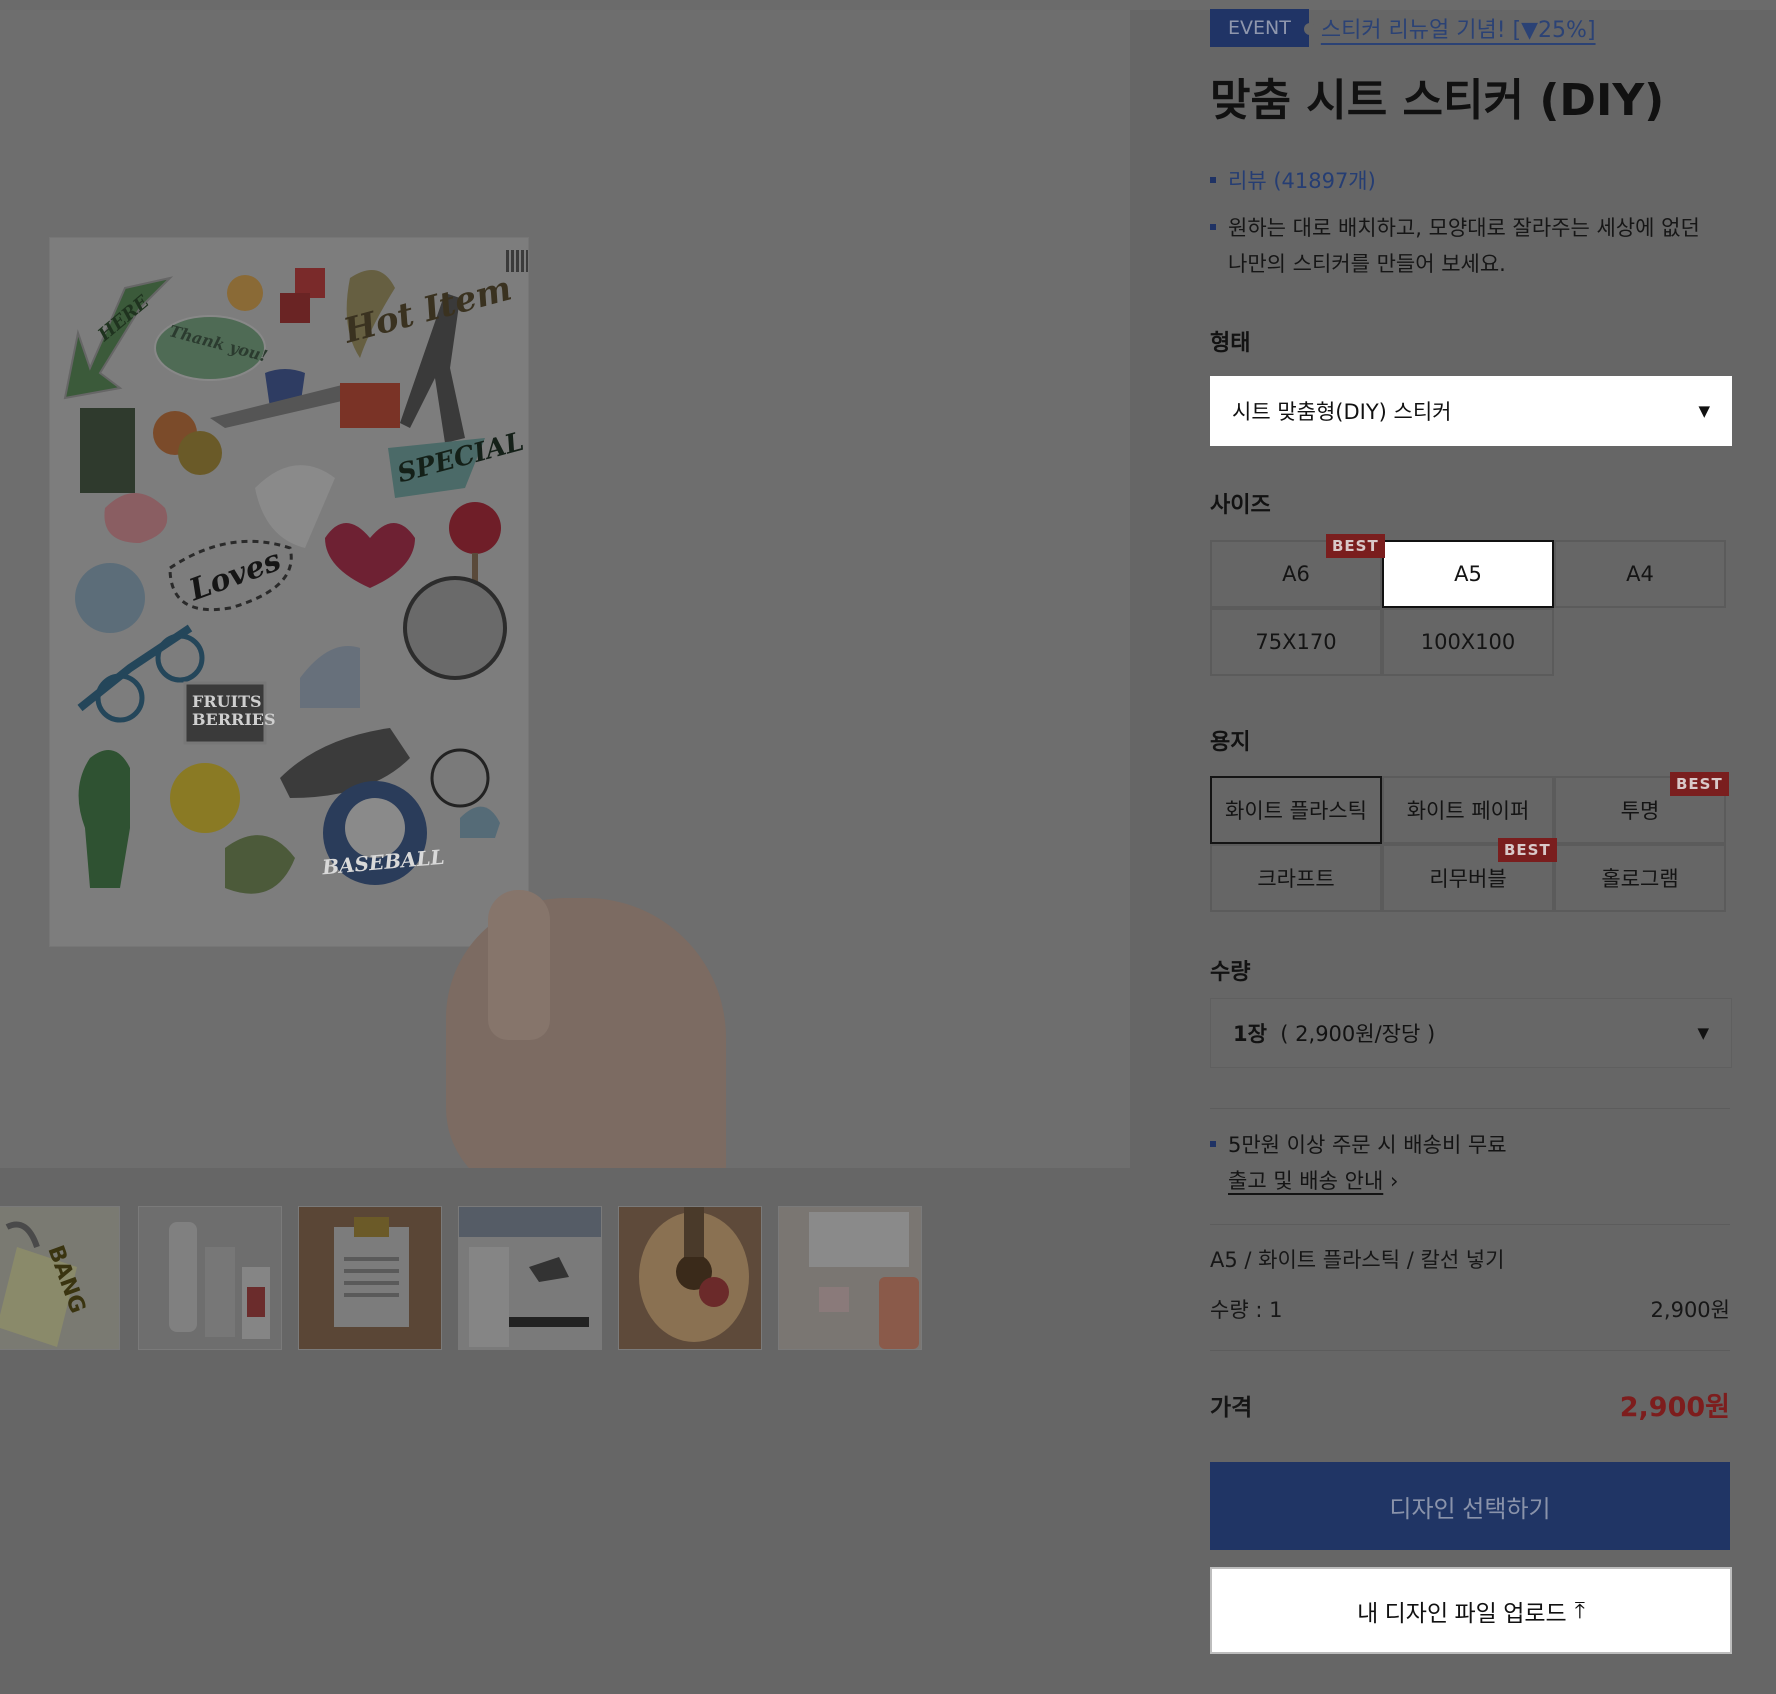 Image resolution: width=1776 pixels, height=1694 pixels. Describe the element at coordinates (1470, 1309) in the screenshot. I see `summary-quantity-row: 수량 : 1 2,900원` at that location.